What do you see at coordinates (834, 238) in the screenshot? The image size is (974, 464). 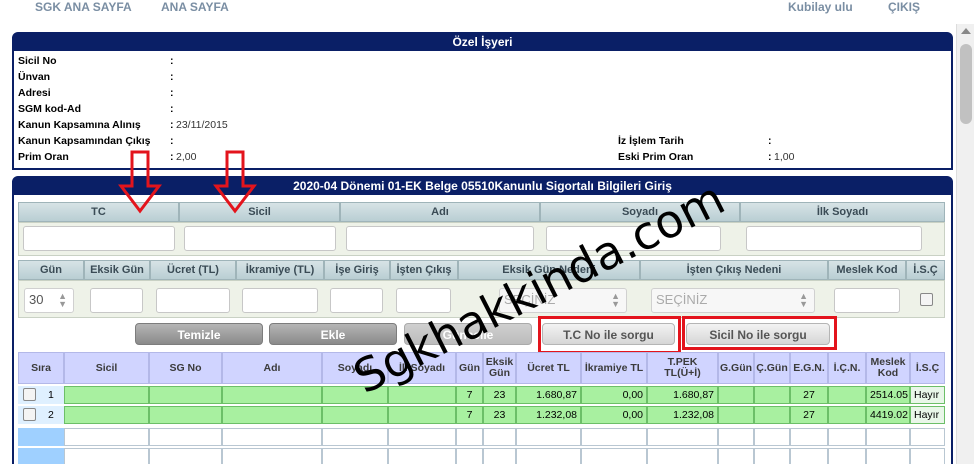 I see `ilk-soyadi-input` at bounding box center [834, 238].